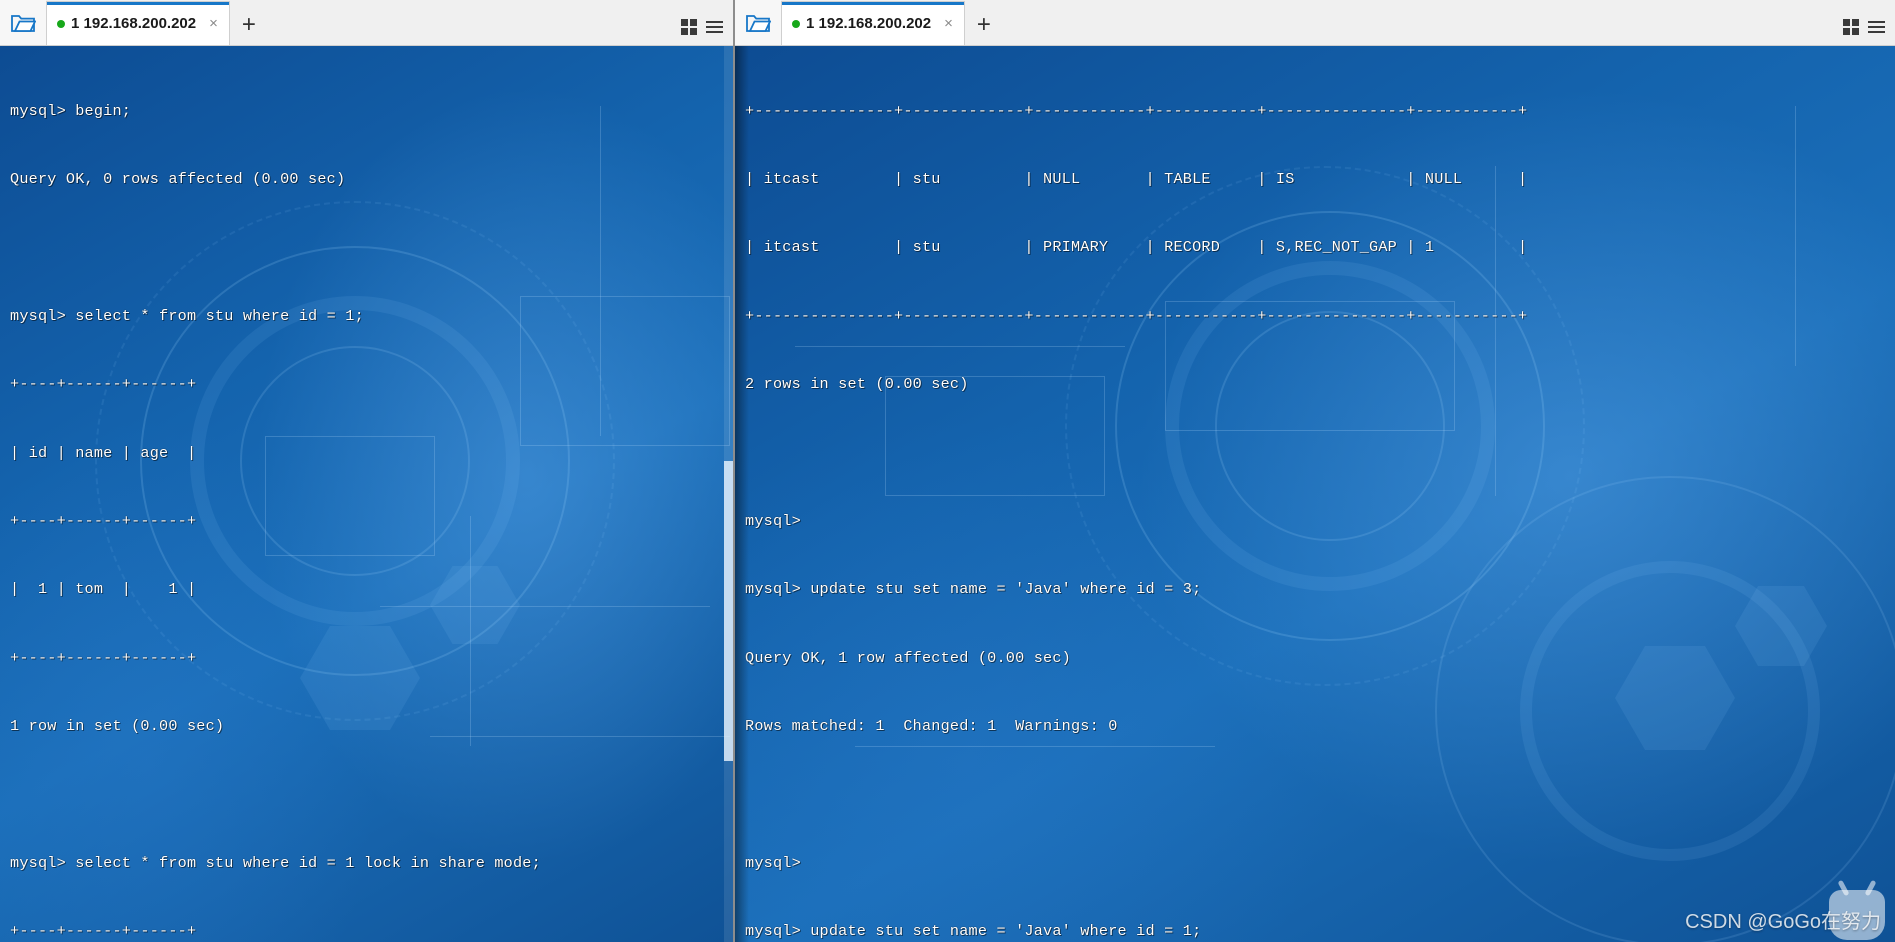 This screenshot has width=1895, height=942. What do you see at coordinates (366, 23) in the screenshot?
I see `tab-bar-left: 1 192.168.200.202 × +` at bounding box center [366, 23].